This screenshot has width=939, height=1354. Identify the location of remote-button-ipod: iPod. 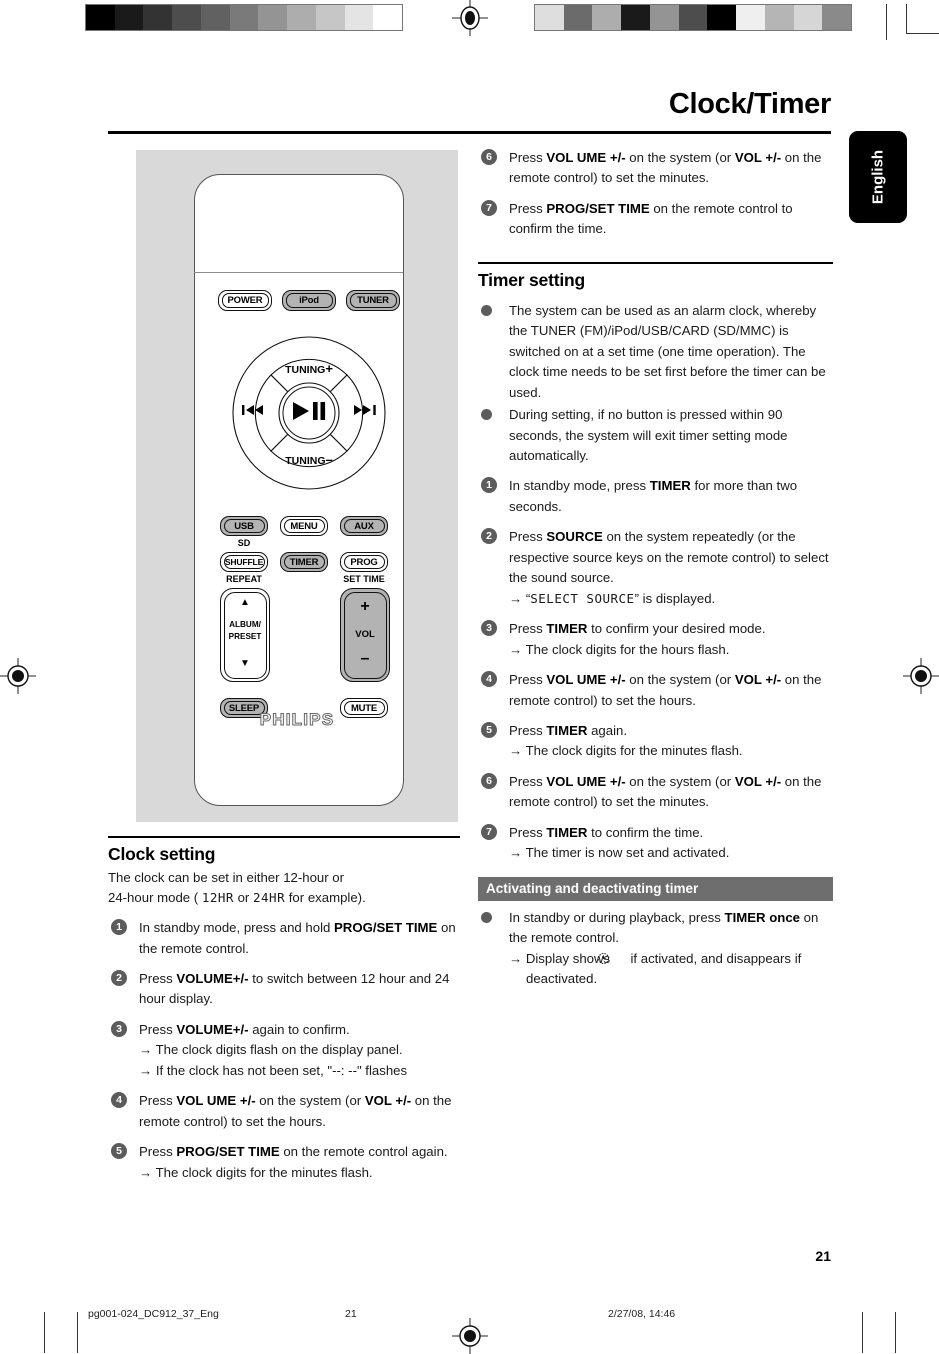
(309, 300).